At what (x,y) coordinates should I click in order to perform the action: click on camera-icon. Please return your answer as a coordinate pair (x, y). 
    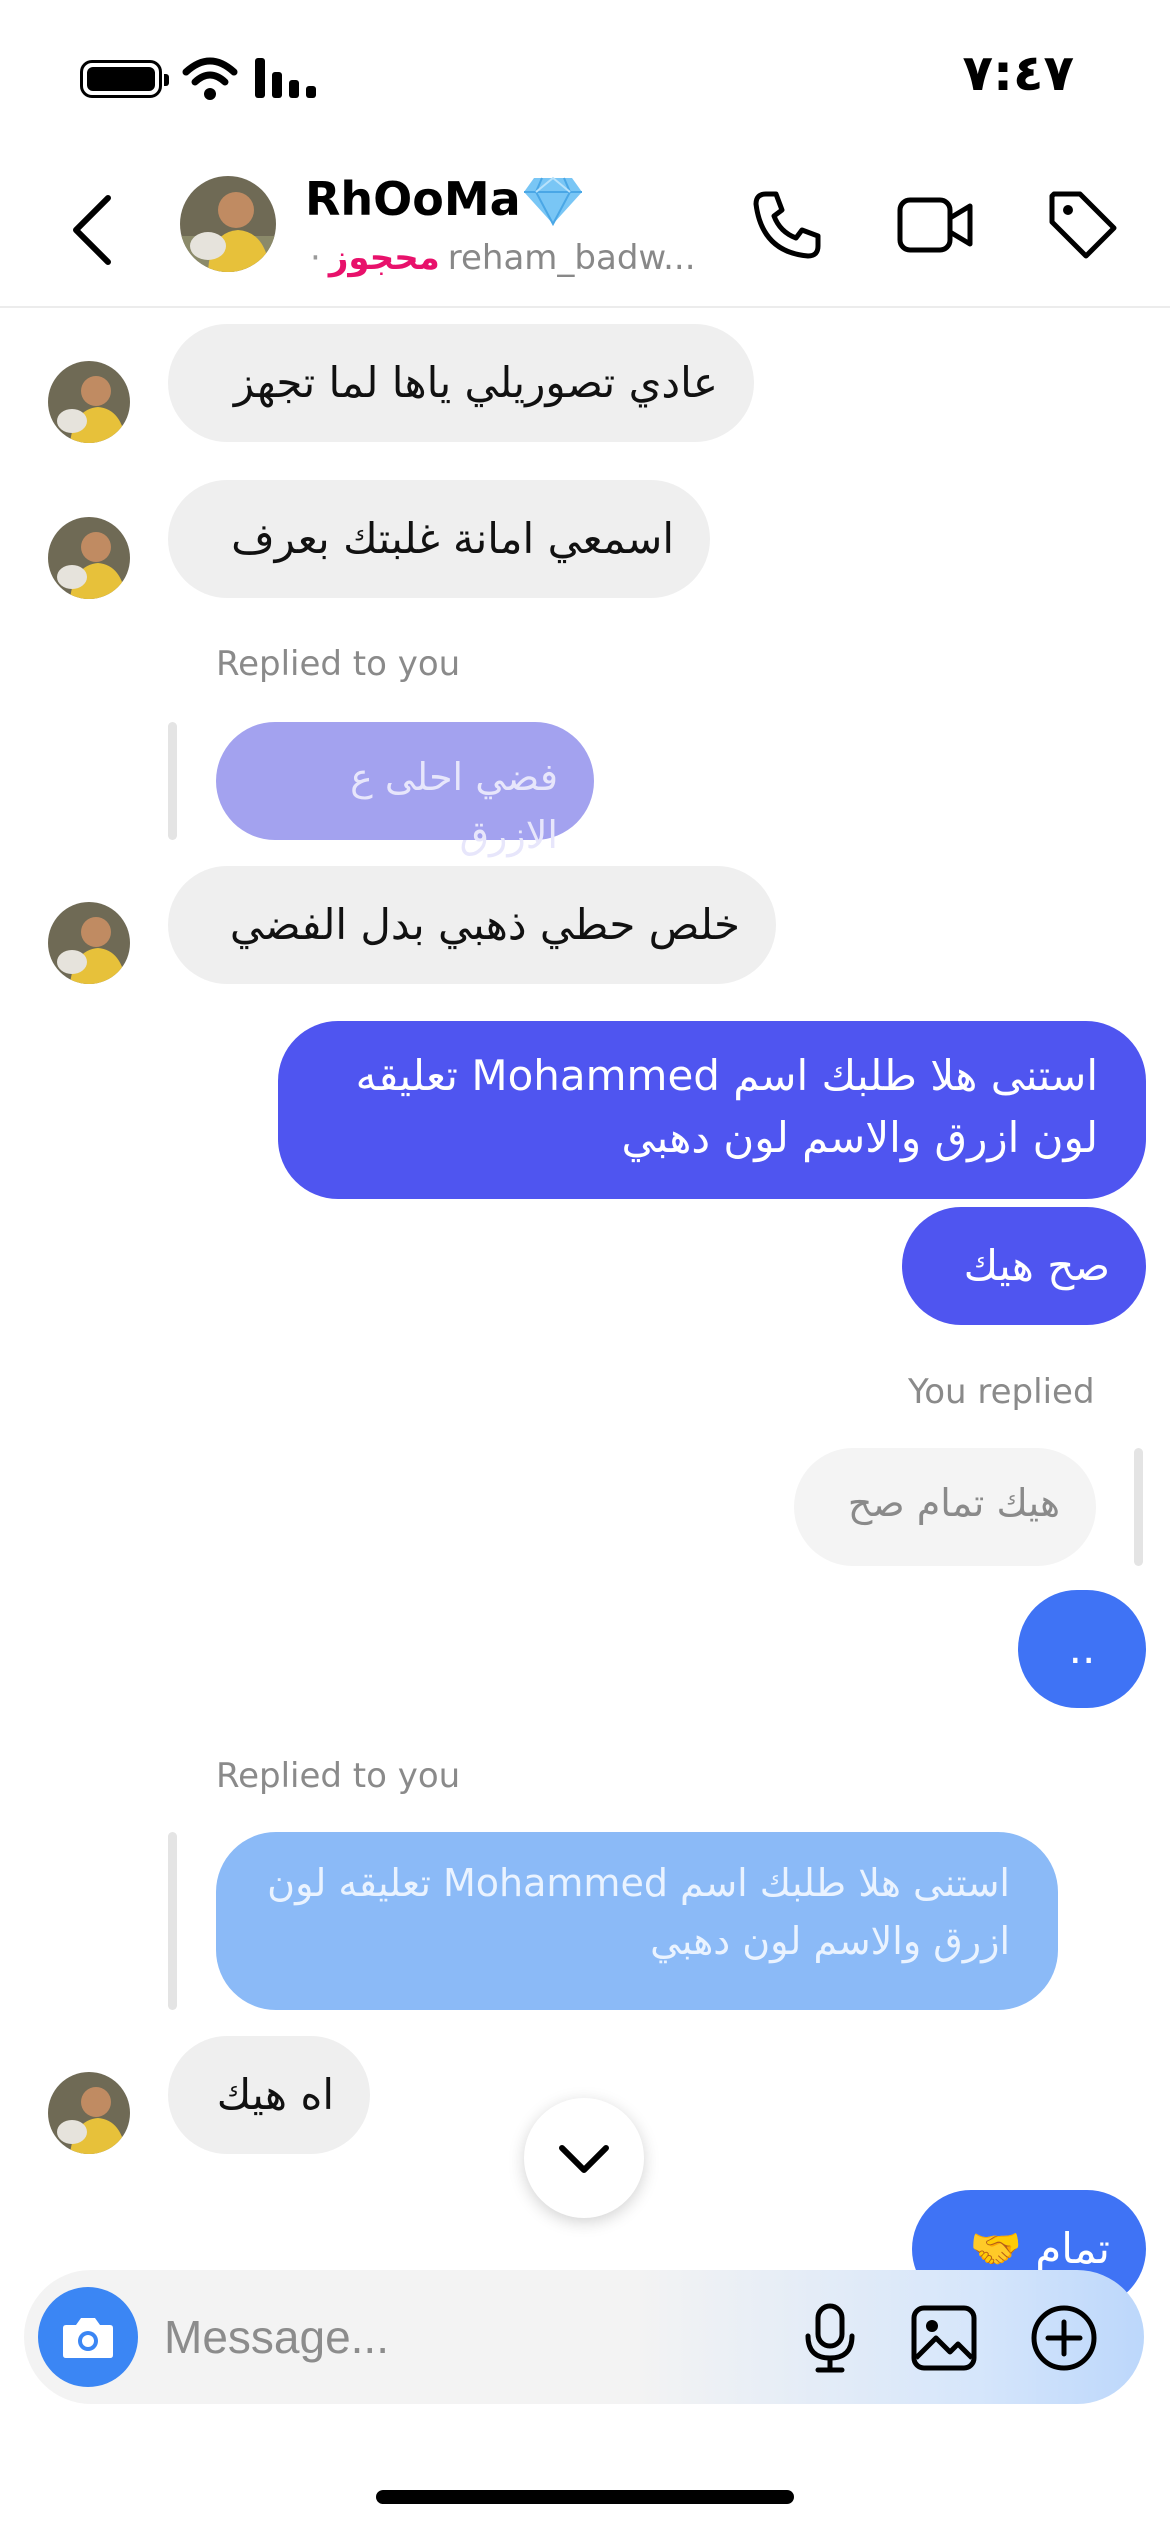
    Looking at the image, I should click on (88, 2338).